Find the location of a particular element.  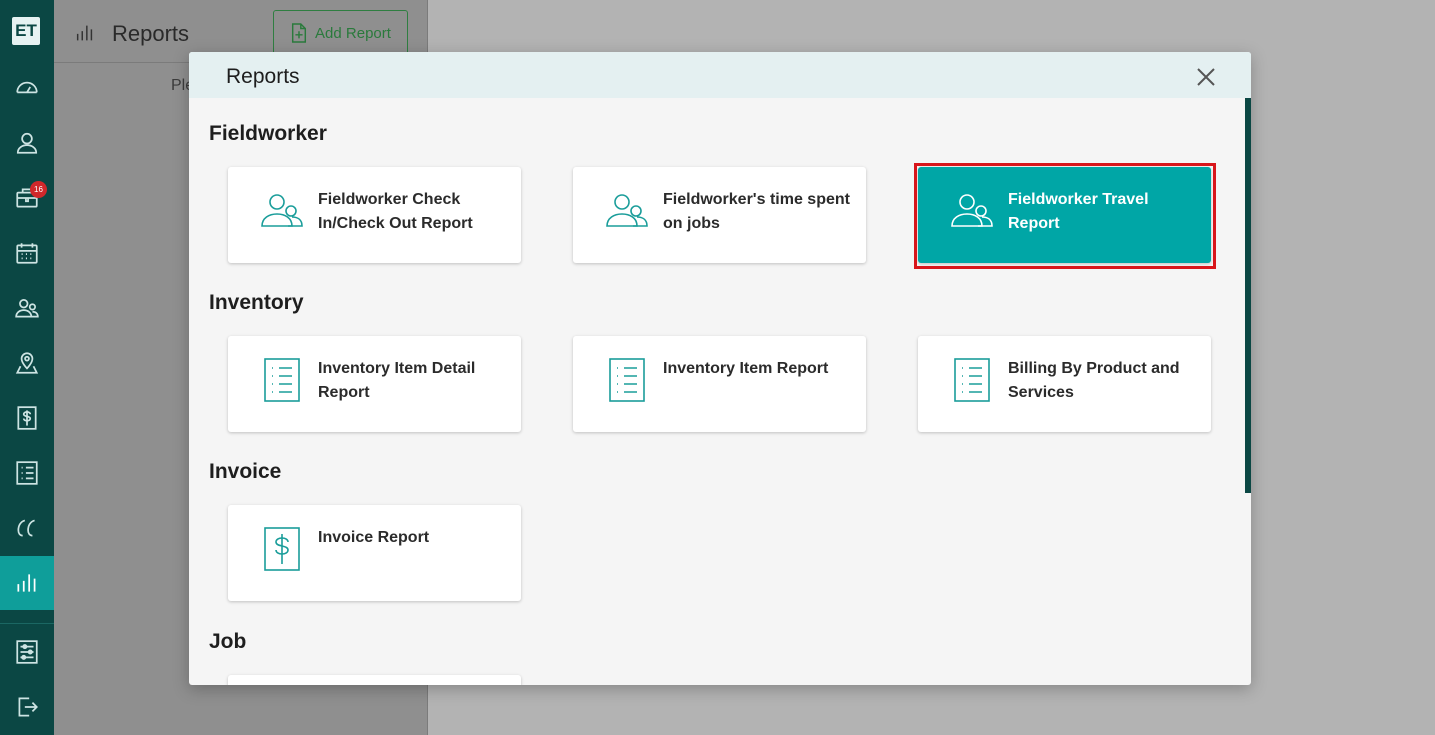

modal-scrollbar is located at coordinates (1248, 295).